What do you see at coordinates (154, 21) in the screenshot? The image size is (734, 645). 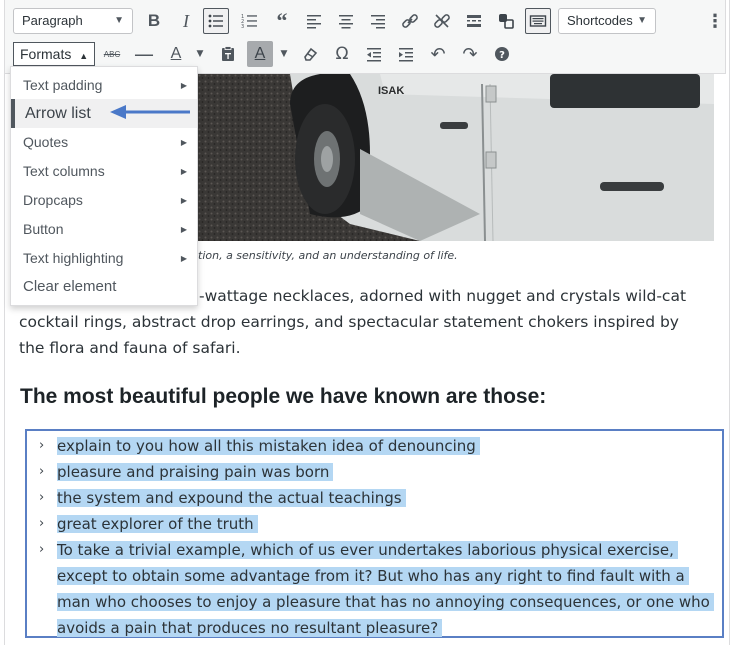 I see `bold-icon: B` at bounding box center [154, 21].